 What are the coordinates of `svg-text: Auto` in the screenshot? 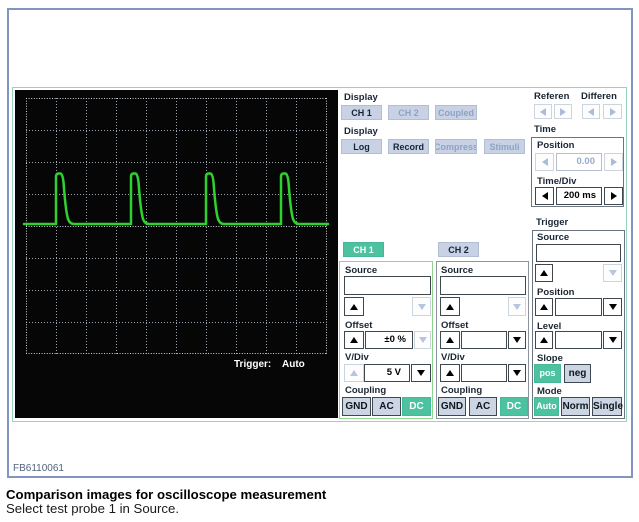 It's located at (293, 364).